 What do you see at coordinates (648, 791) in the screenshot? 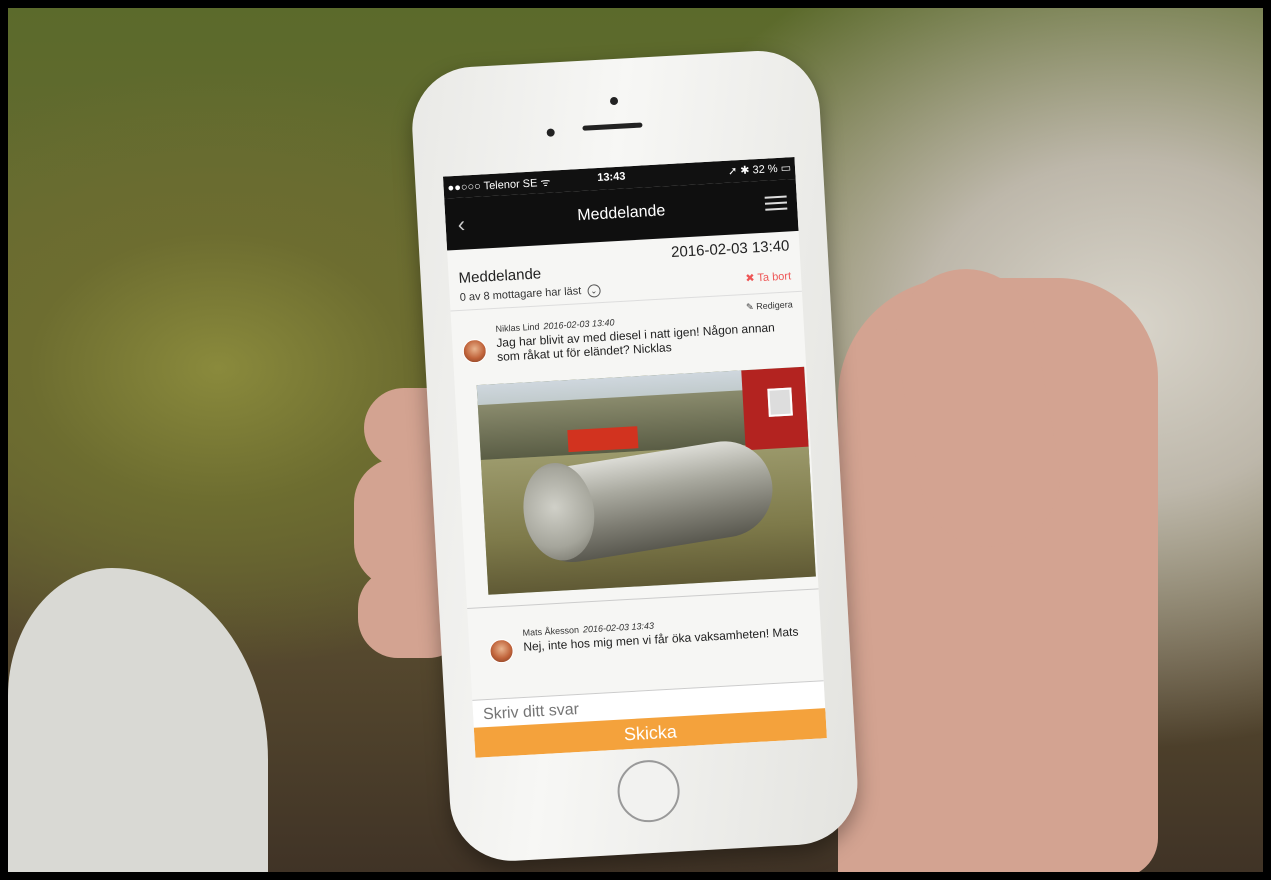
I see `home-button-icon` at bounding box center [648, 791].